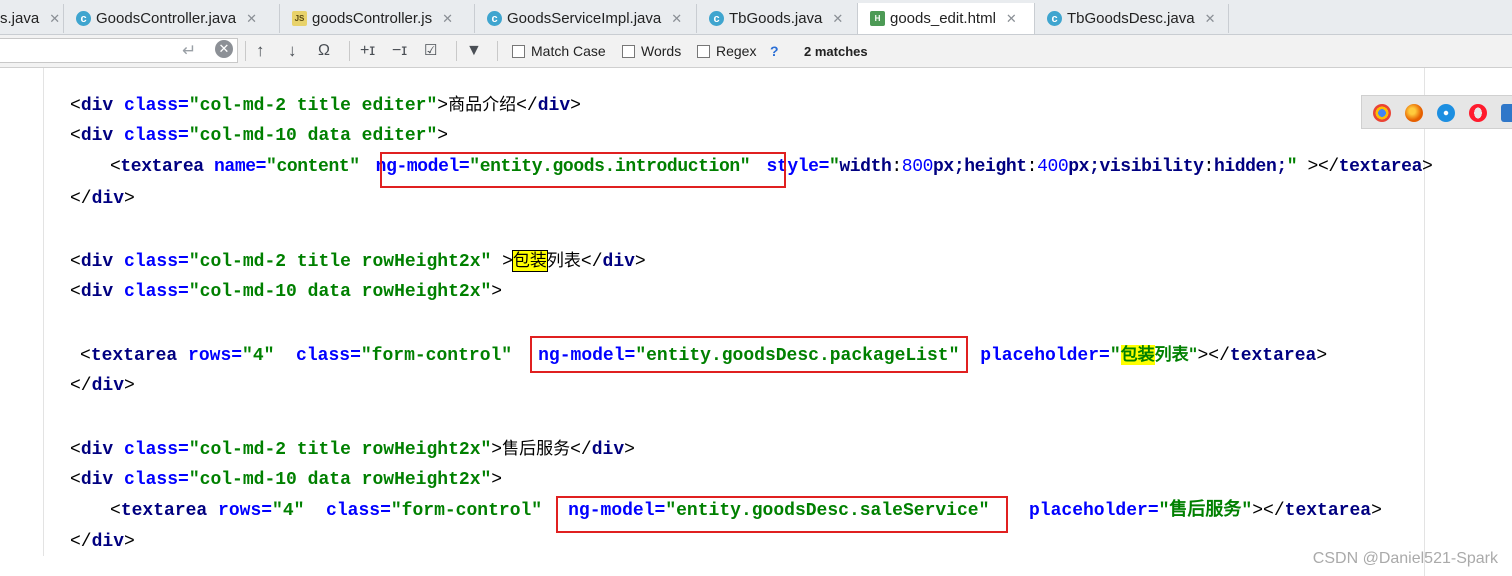 Image resolution: width=1512 pixels, height=576 pixels. What do you see at coordinates (430, 51) in the screenshot?
I see `select-all-occurrences-icon: ☑` at bounding box center [430, 51].